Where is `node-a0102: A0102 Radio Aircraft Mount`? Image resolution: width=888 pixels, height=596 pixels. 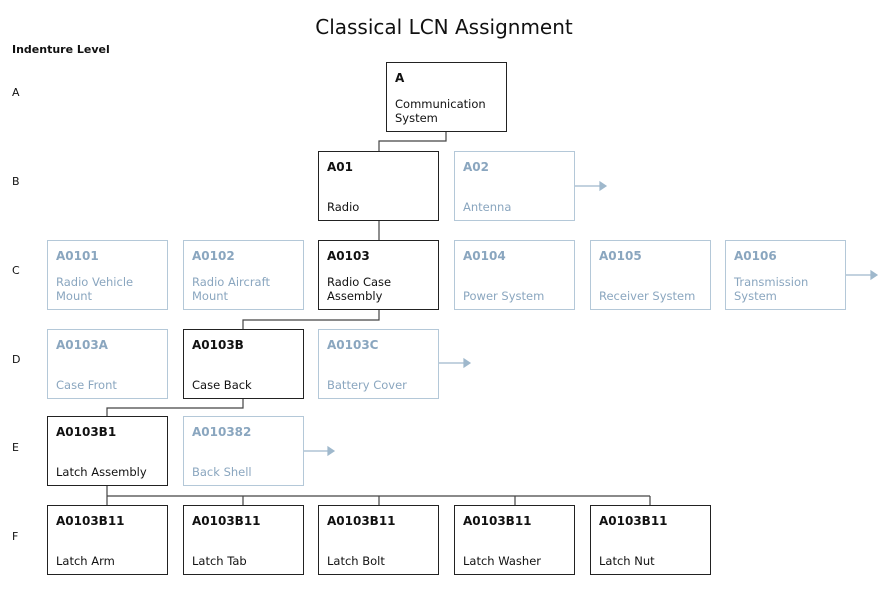
node-a0102: A0102 Radio Aircraft Mount is located at coordinates (243, 275).